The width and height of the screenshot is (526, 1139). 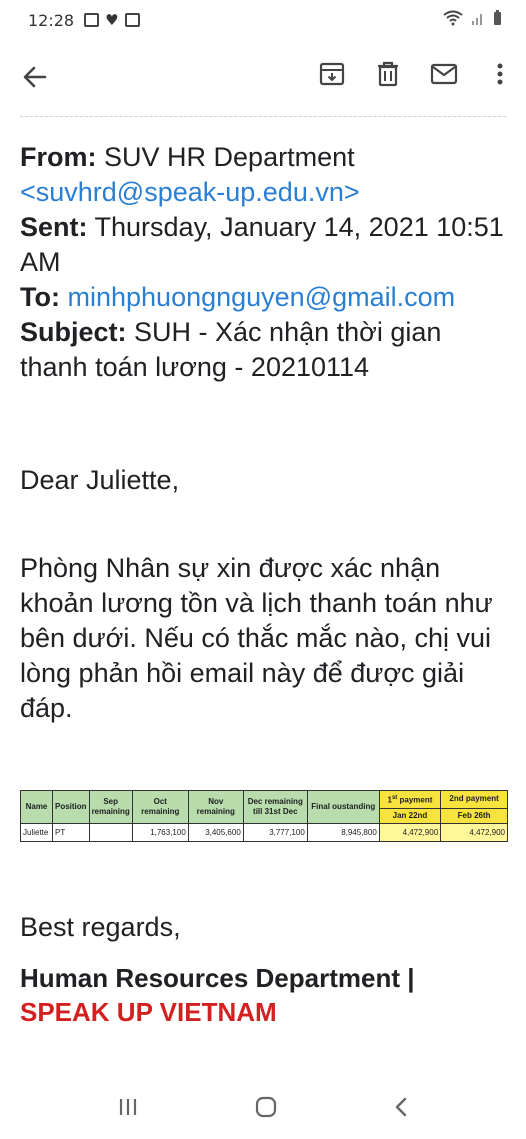 I want to click on to-label: To:, so click(x=40, y=297).